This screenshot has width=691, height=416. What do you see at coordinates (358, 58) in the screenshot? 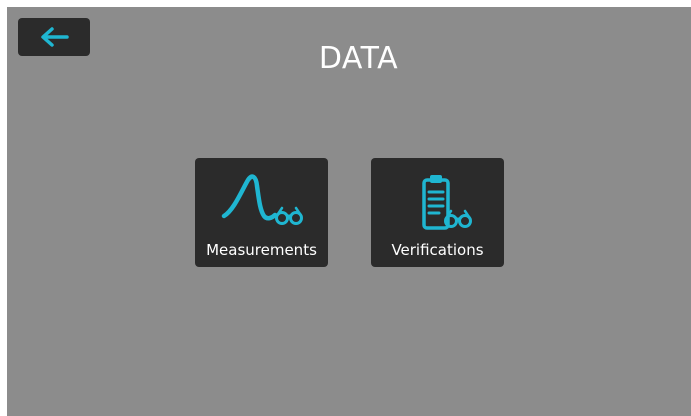
I see `page-title: DATA` at bounding box center [358, 58].